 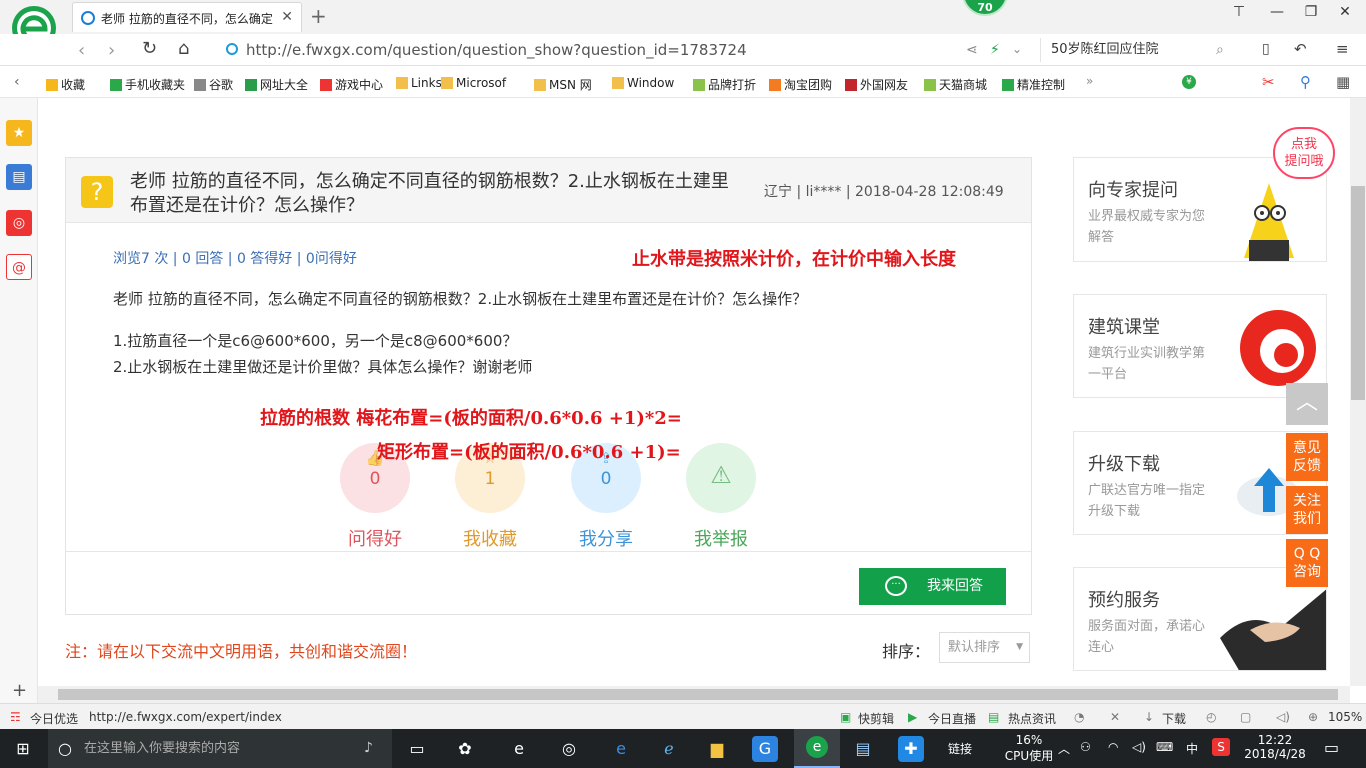 What do you see at coordinates (1266, 49) in the screenshot?
I see `phone-icon: ▯` at bounding box center [1266, 49].